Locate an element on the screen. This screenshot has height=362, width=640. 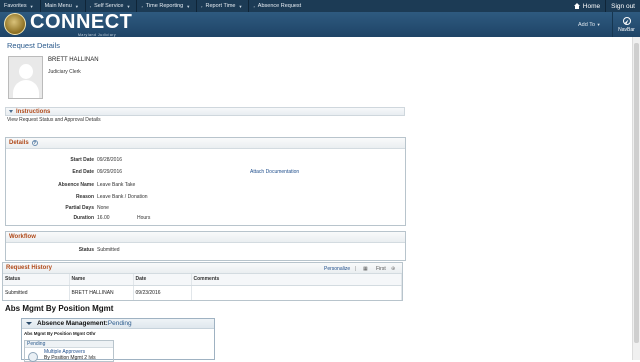
menu-favorites-label: Favorites is located at coordinates (15, 6).